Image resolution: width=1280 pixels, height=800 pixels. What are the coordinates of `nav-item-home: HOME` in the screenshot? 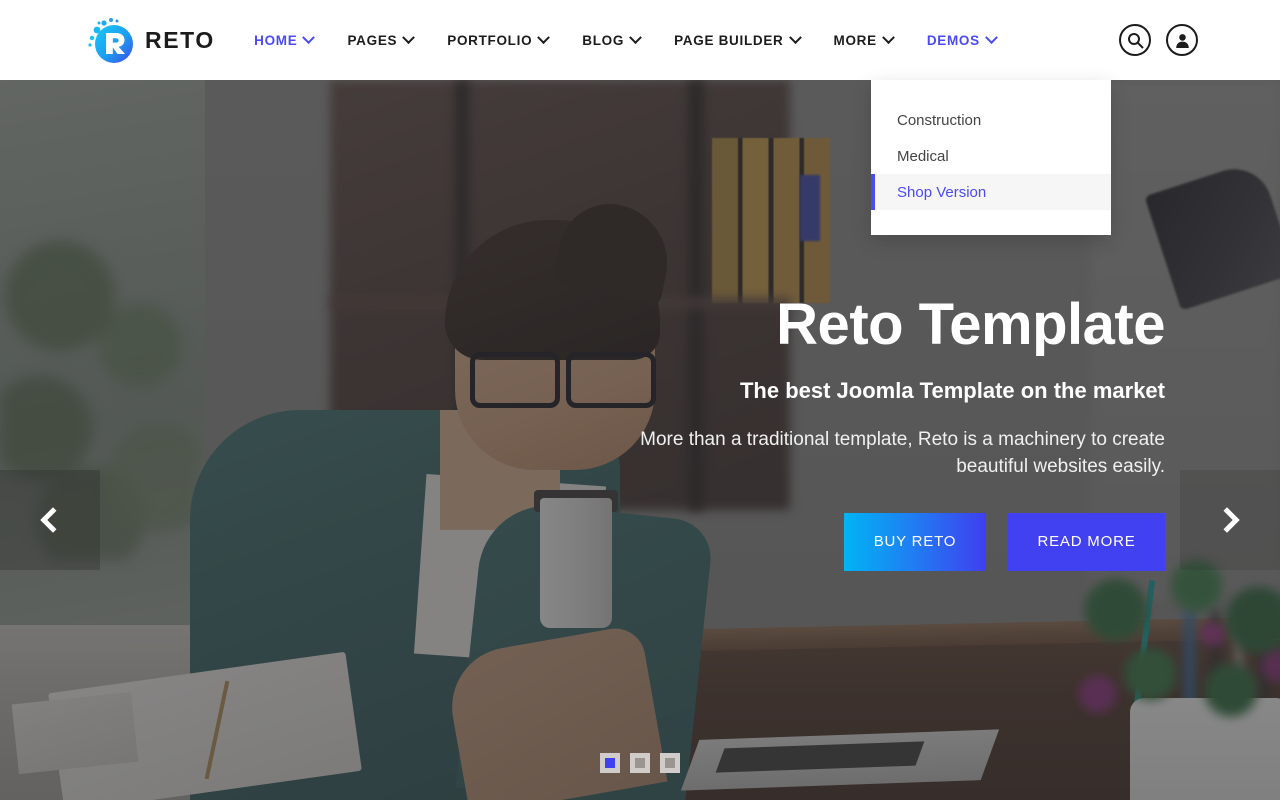 It's located at (283, 40).